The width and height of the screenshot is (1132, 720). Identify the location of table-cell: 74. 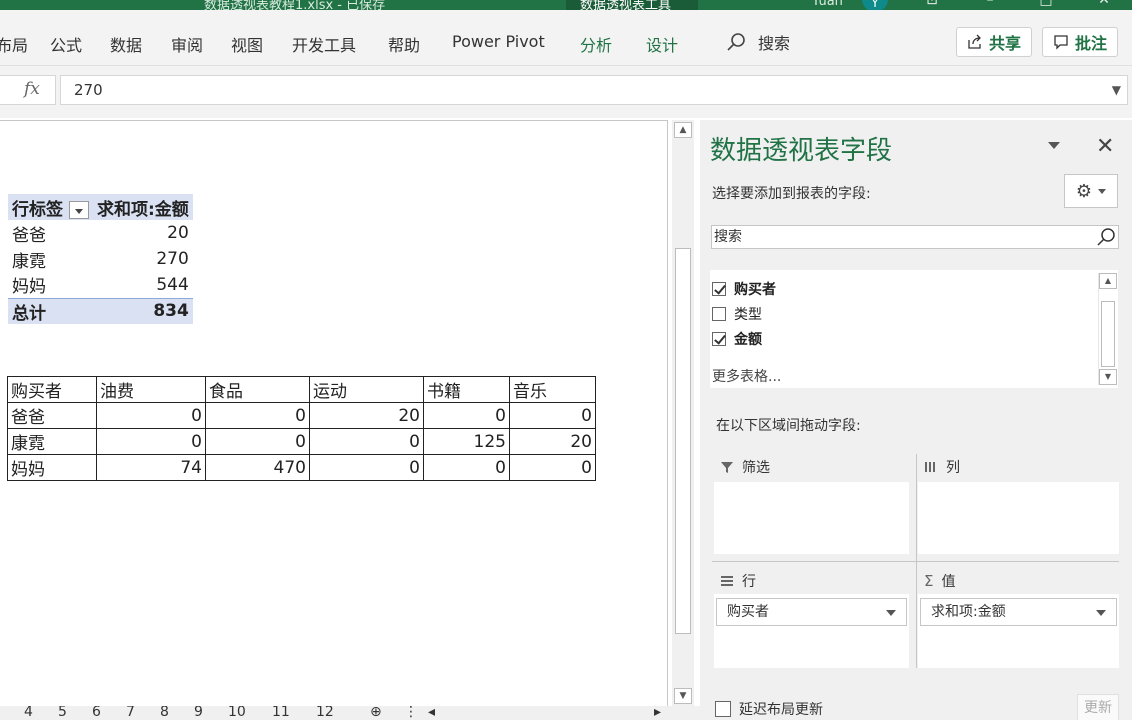
(151, 467).